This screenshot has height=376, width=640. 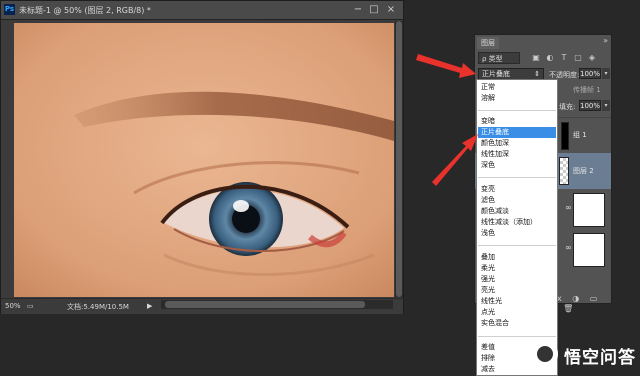 I want to click on layer-name: 图层 2, so click(x=583, y=171).